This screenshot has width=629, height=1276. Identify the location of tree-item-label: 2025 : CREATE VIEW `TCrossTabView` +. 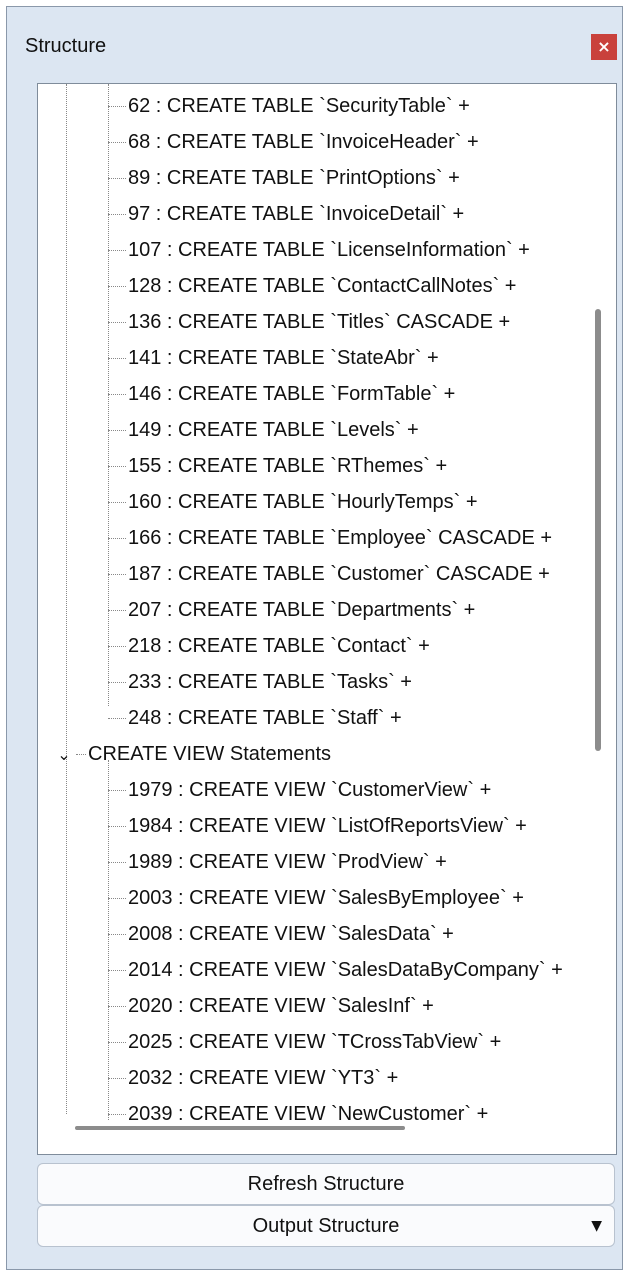
(315, 1042).